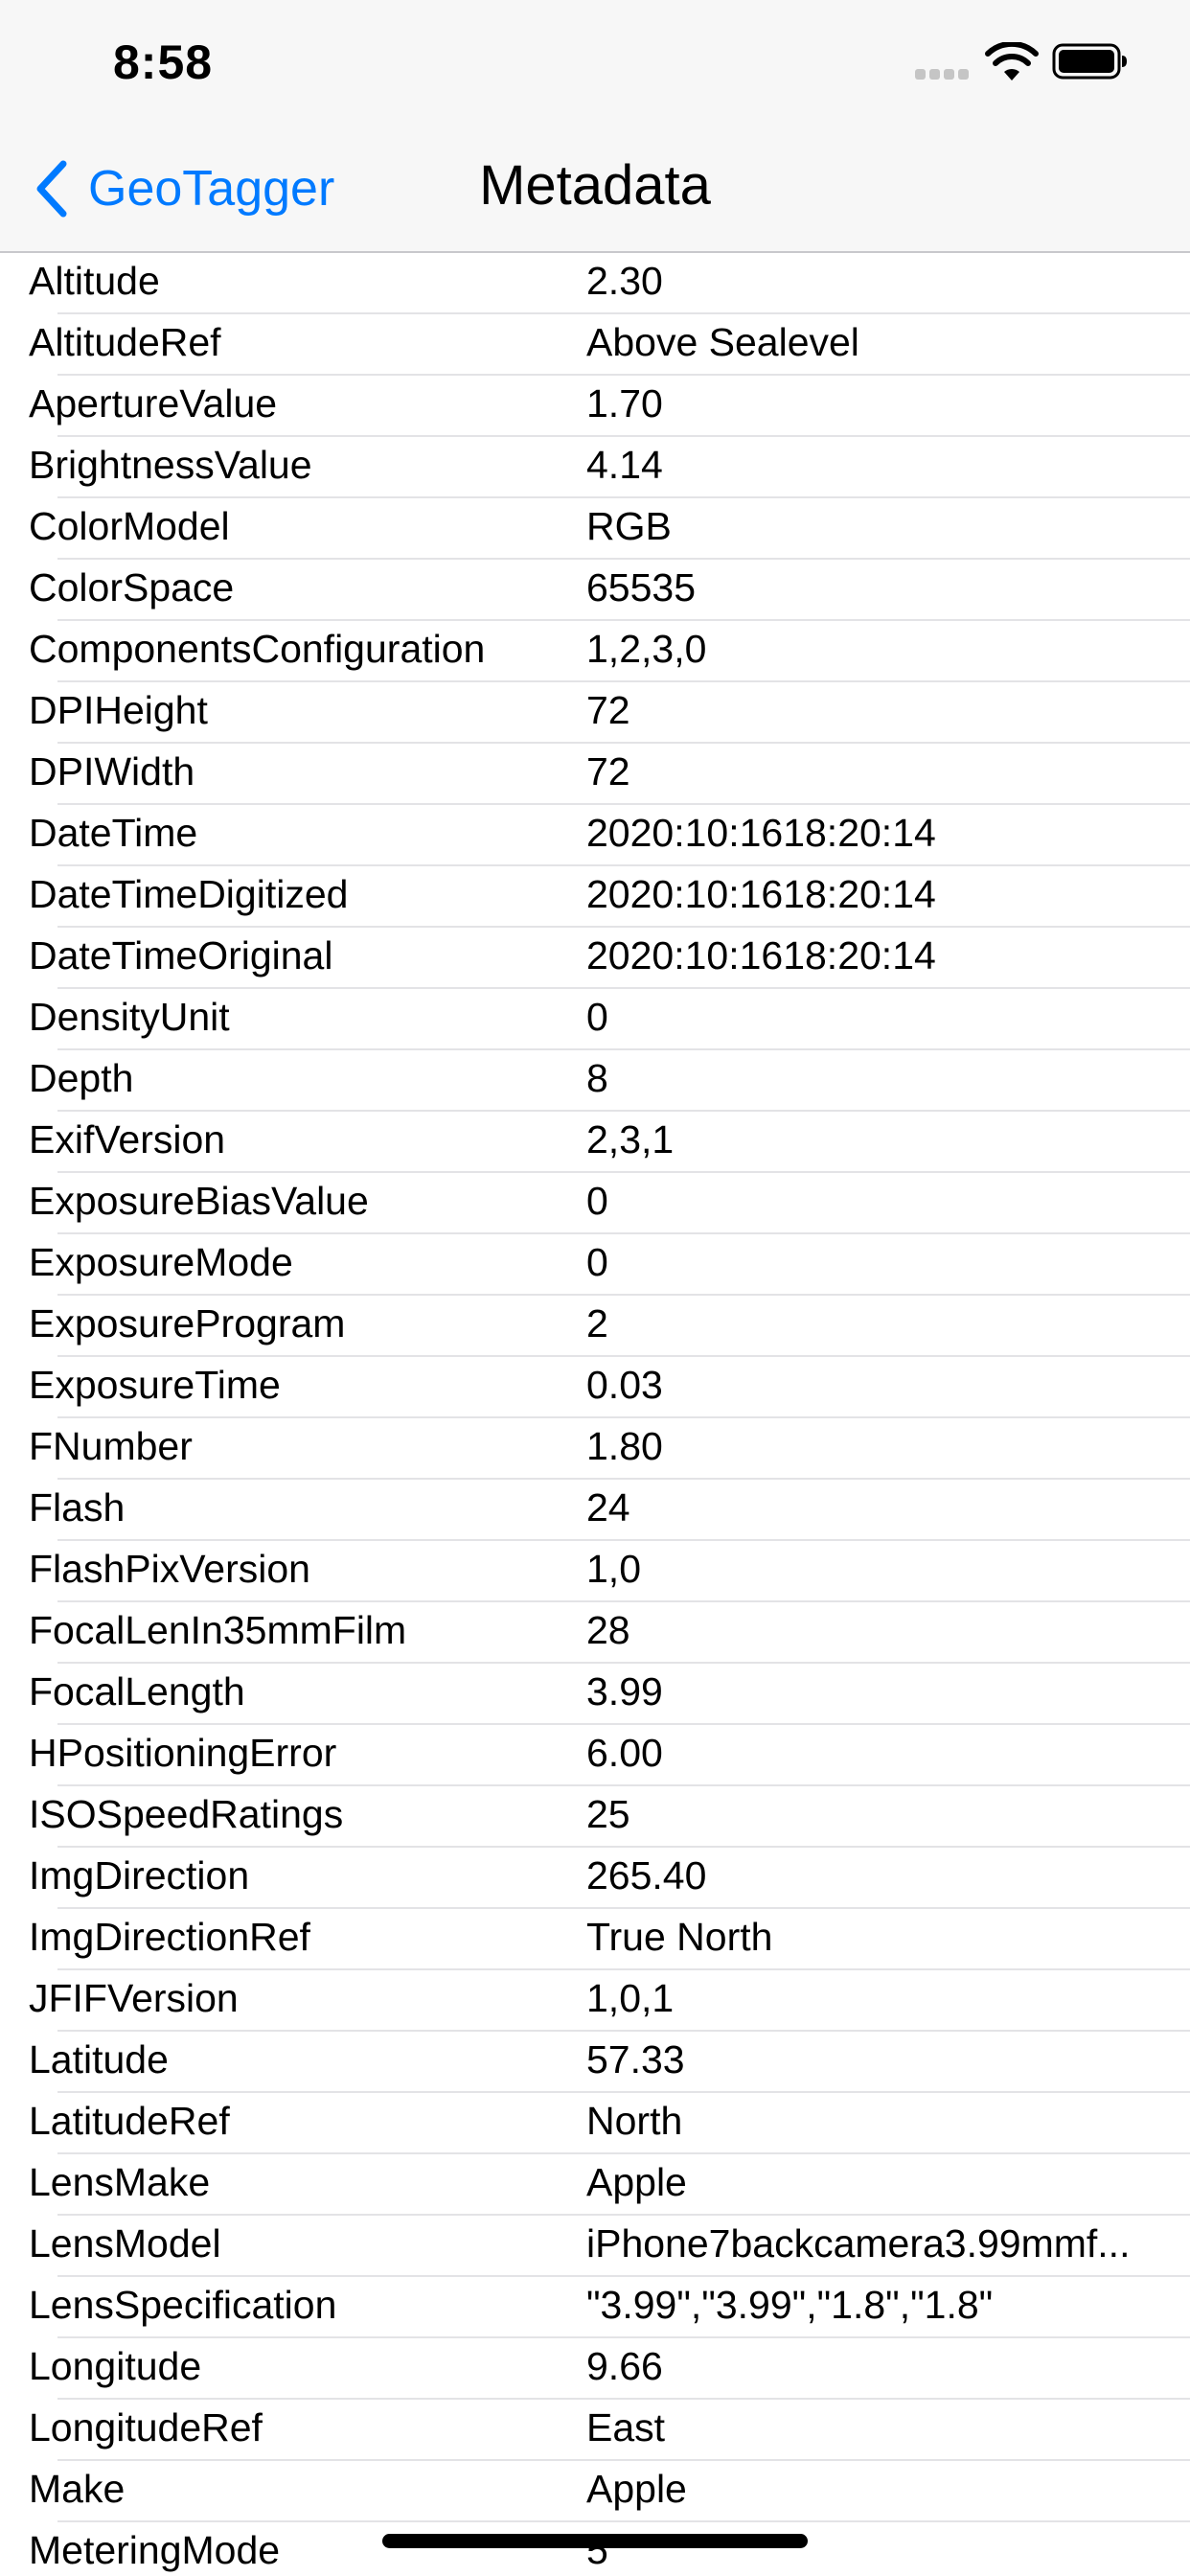 Image resolution: width=1190 pixels, height=2576 pixels. Describe the element at coordinates (624, 403) in the screenshot. I see `metadata-value: 1.70` at that location.